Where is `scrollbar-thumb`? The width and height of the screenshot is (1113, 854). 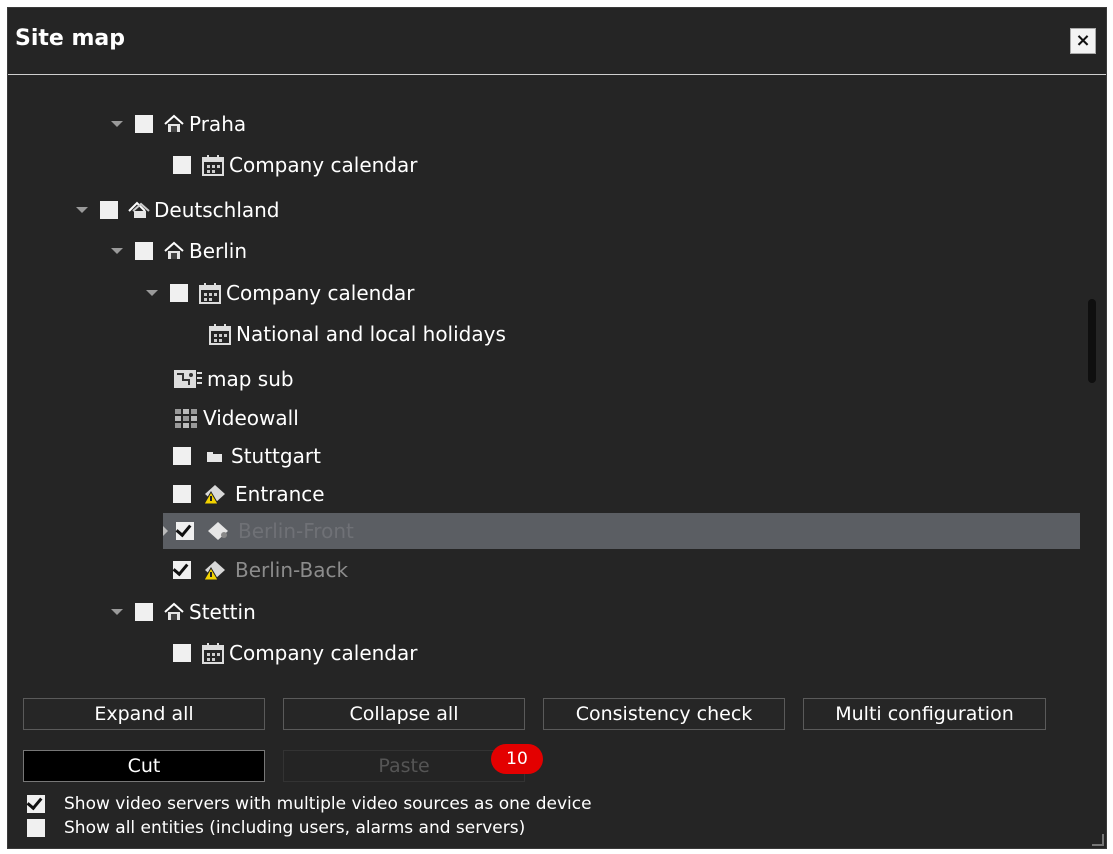 scrollbar-thumb is located at coordinates (1092, 341).